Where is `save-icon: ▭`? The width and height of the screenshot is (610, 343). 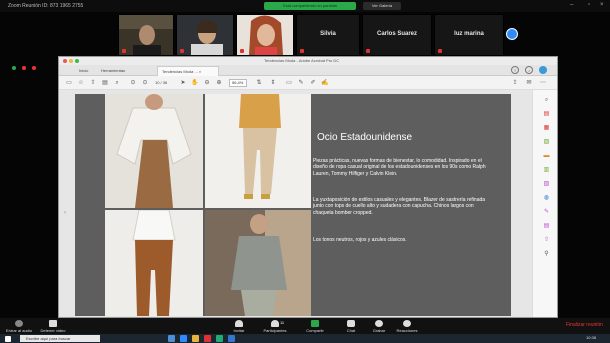
save-icon: ▭ is located at coordinates (69, 83).